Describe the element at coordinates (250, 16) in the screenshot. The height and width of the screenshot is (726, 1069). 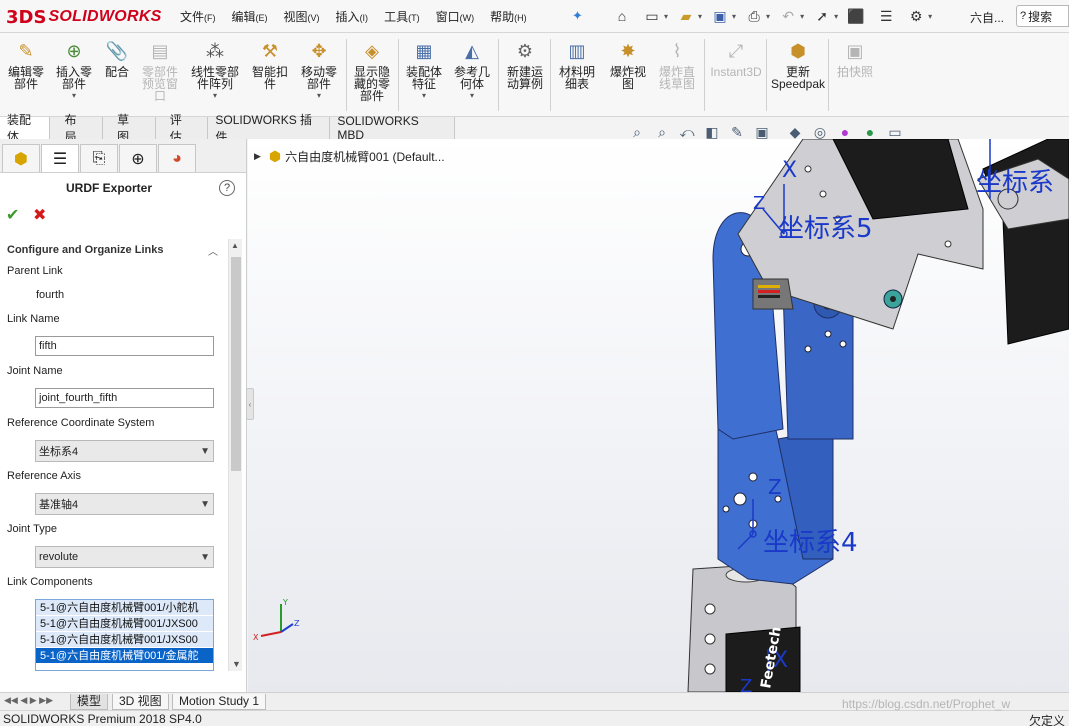
I see `menu-edit: 编辑(E)` at that location.